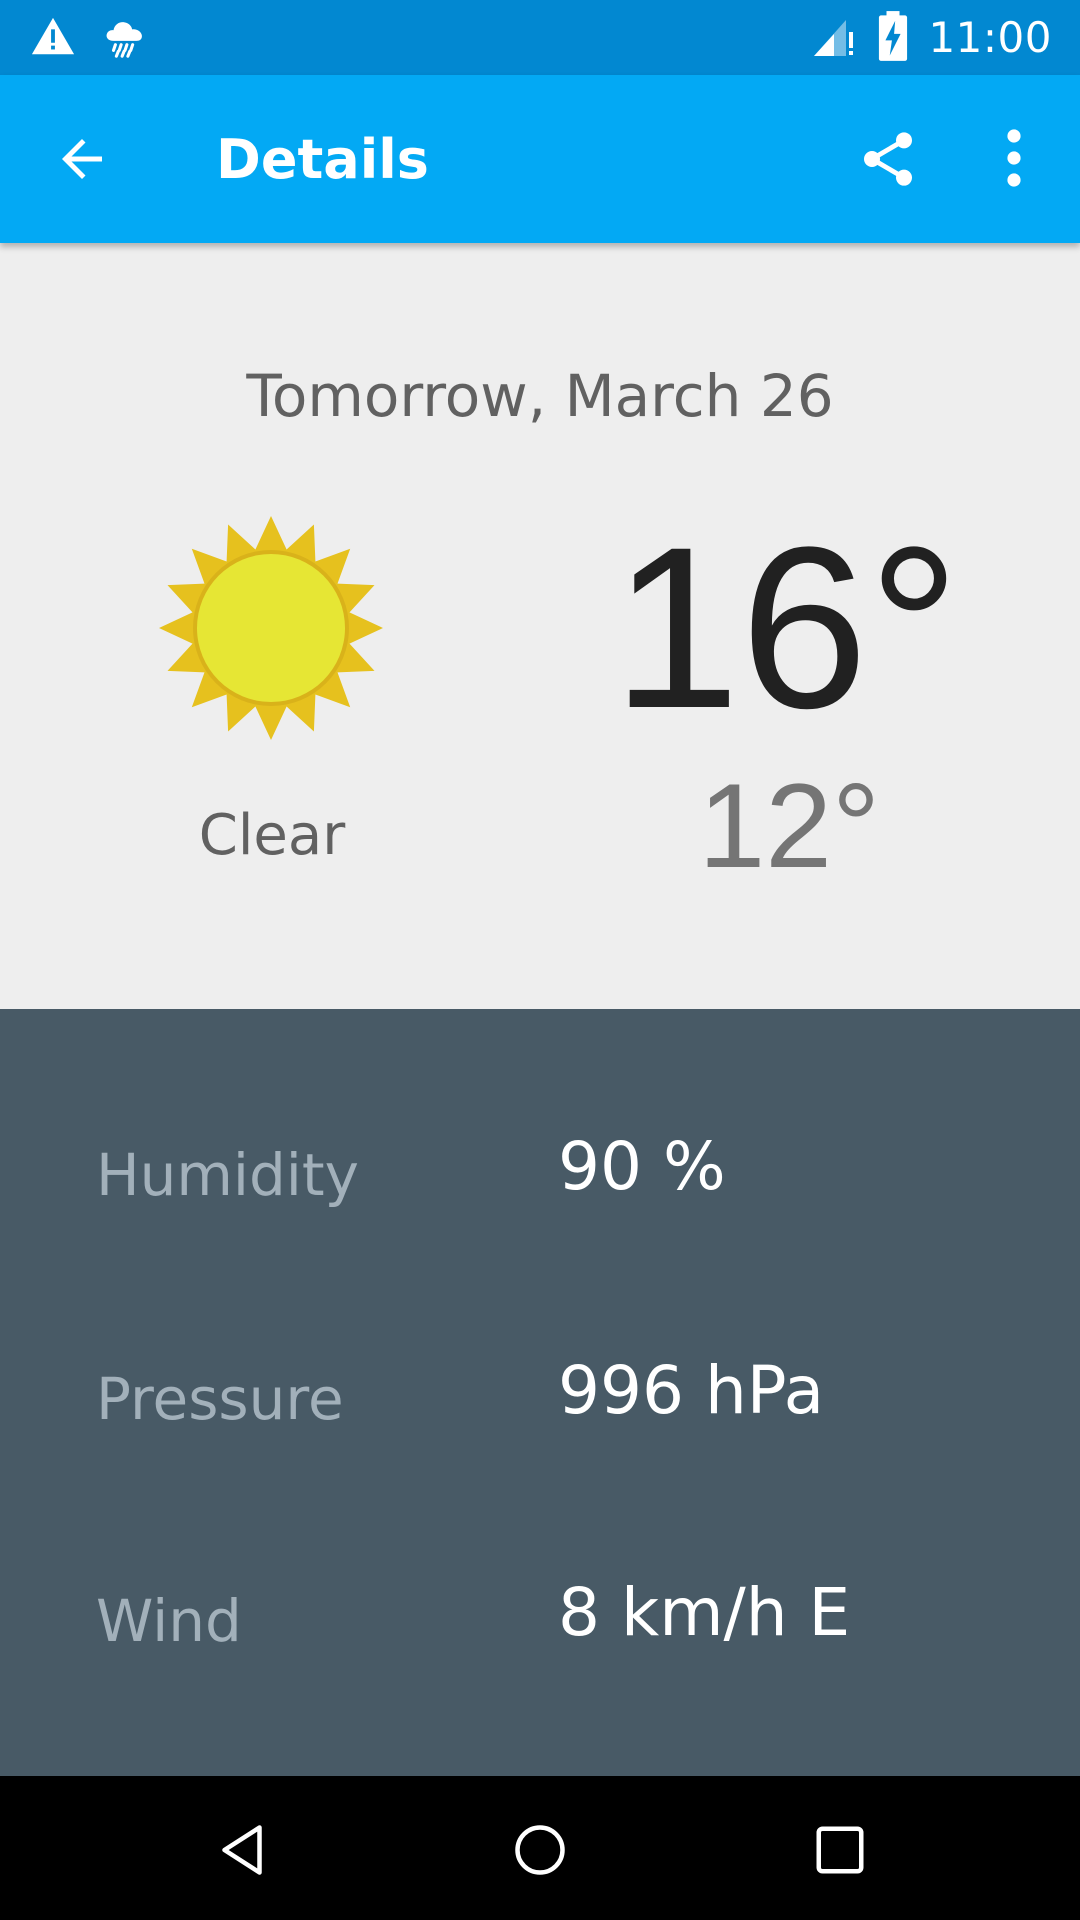 This screenshot has width=1080, height=1920. Describe the element at coordinates (540, 1399) in the screenshot. I see `detail-row-pressure: Pressure 996 hPa` at that location.